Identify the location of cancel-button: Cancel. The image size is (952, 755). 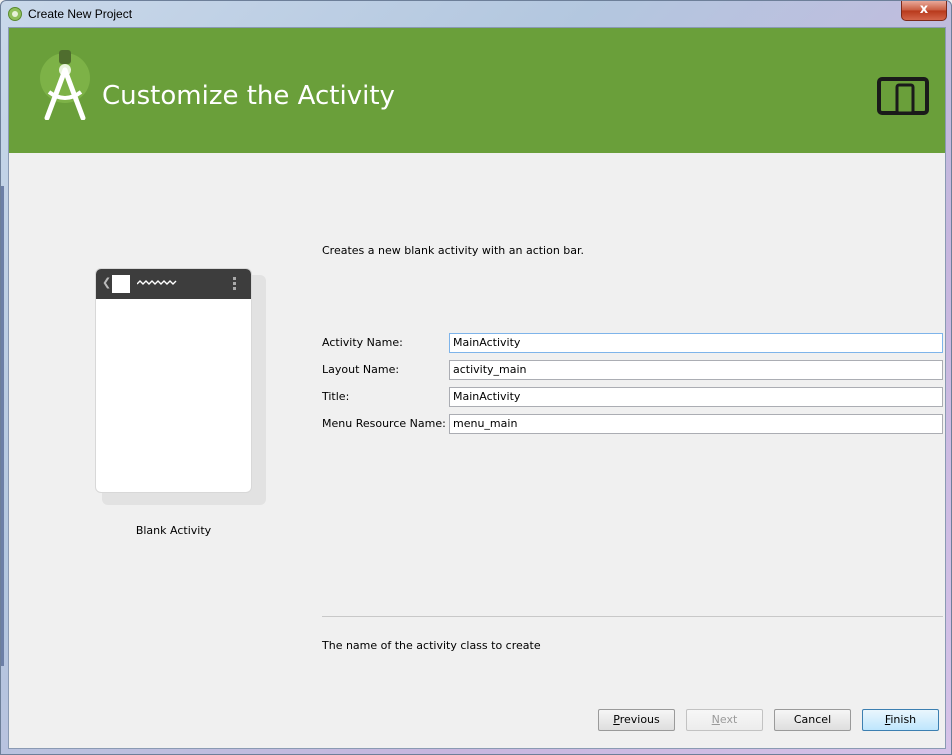
(812, 720).